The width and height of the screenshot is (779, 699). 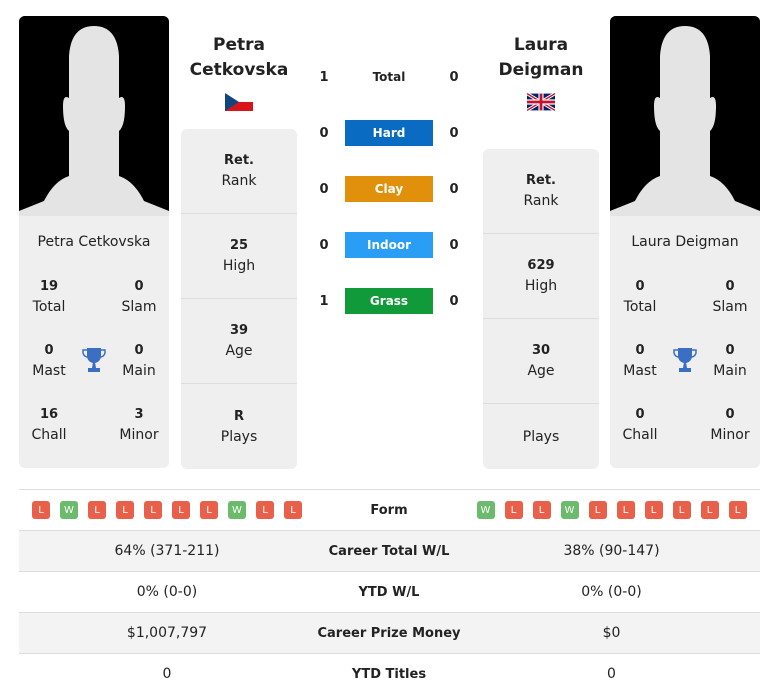 What do you see at coordinates (730, 297) in the screenshot?
I see `player2-slam: 0 Slam` at bounding box center [730, 297].